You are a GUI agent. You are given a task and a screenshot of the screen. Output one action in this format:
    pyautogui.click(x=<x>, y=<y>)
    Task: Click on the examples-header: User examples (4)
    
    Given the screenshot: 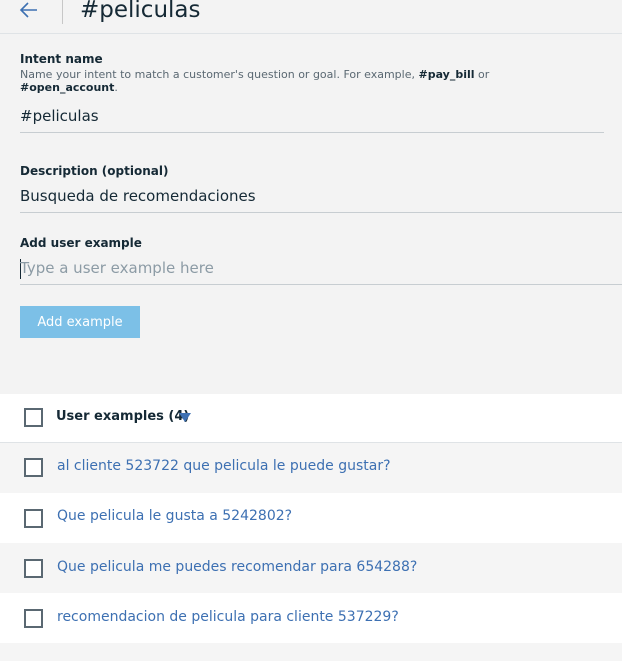 What is the action you would take?
    pyautogui.click(x=311, y=419)
    